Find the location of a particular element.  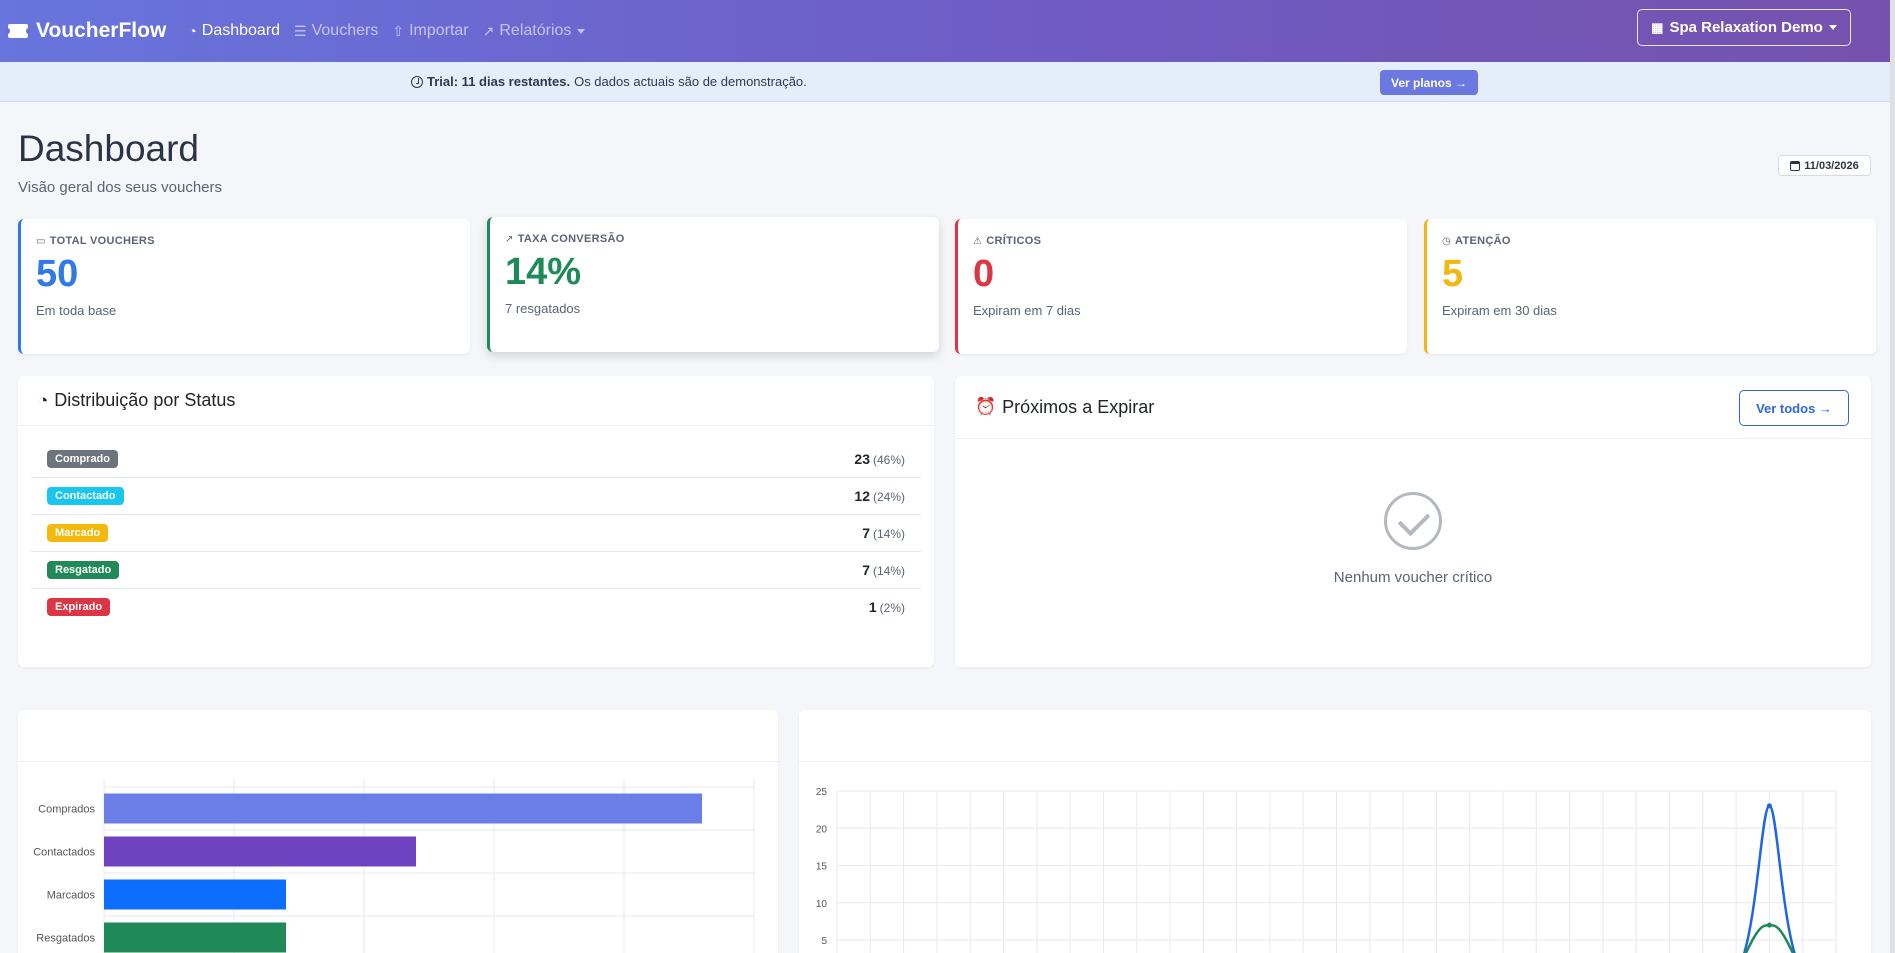

brand-logo: VoucherFlow is located at coordinates (86, 31).